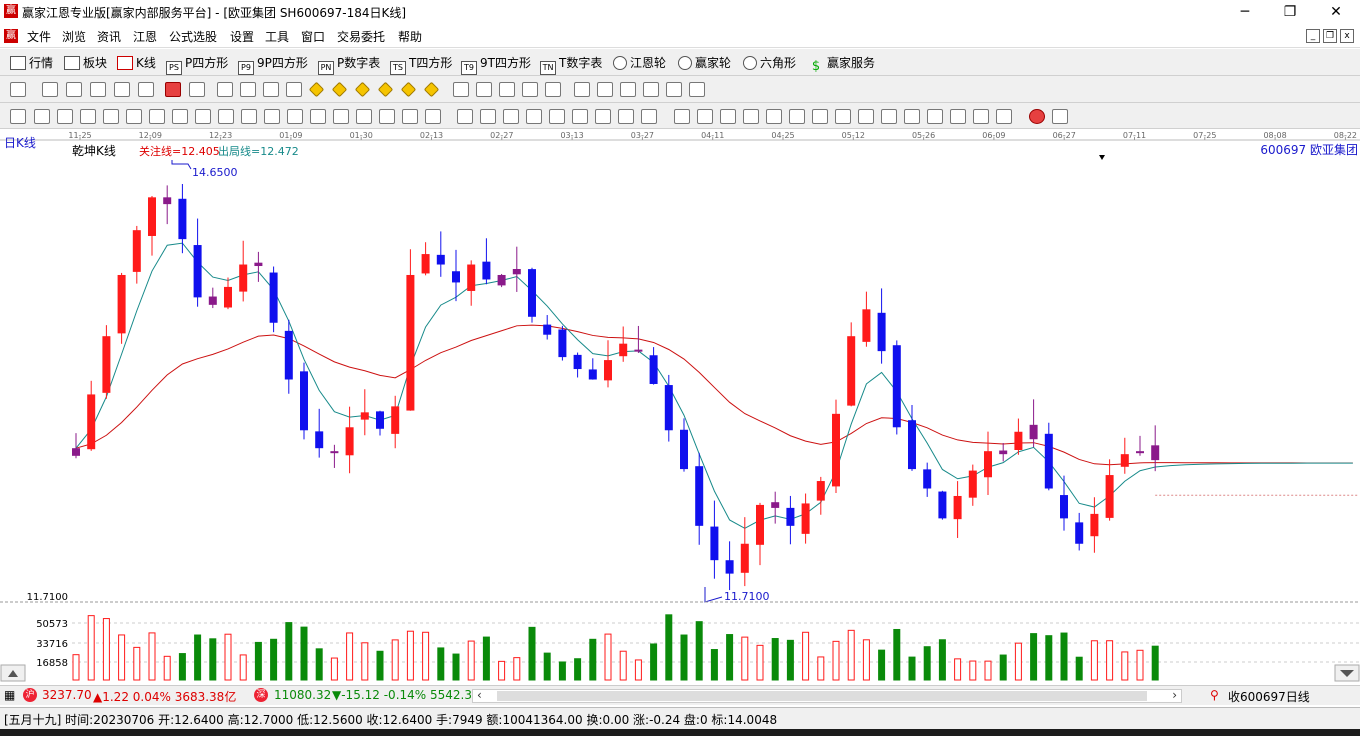 This screenshot has width=1360, height=736. Describe the element at coordinates (74, 89) in the screenshot. I see `notes-icon` at that location.